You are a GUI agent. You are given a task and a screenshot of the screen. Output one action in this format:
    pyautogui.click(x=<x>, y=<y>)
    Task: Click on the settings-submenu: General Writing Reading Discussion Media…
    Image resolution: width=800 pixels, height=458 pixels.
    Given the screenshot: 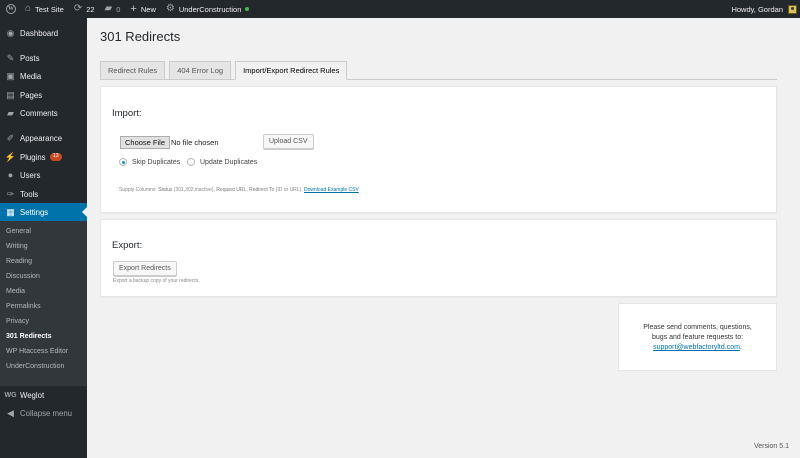 What is the action you would take?
    pyautogui.click(x=43, y=303)
    